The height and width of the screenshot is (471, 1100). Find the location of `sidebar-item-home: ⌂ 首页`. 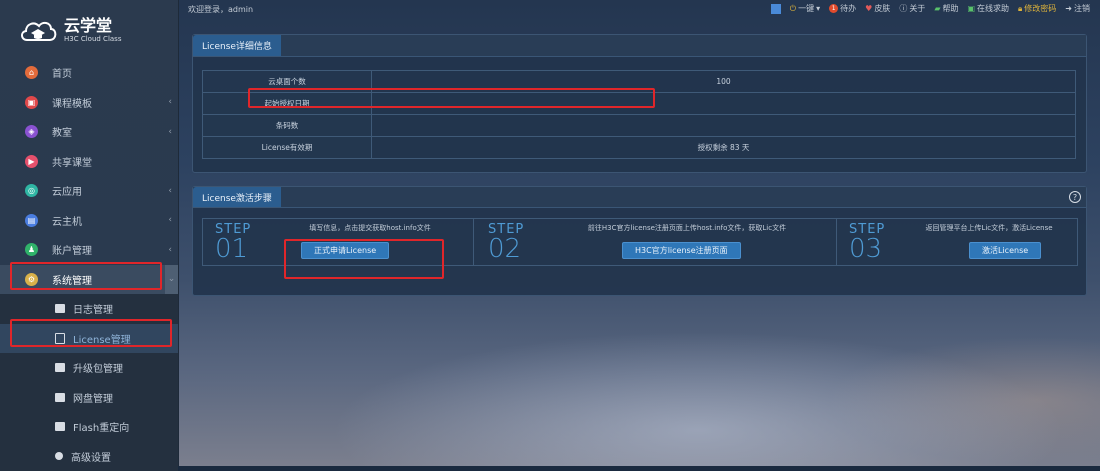

sidebar-item-home: ⌂ 首页 is located at coordinates (89, 73).